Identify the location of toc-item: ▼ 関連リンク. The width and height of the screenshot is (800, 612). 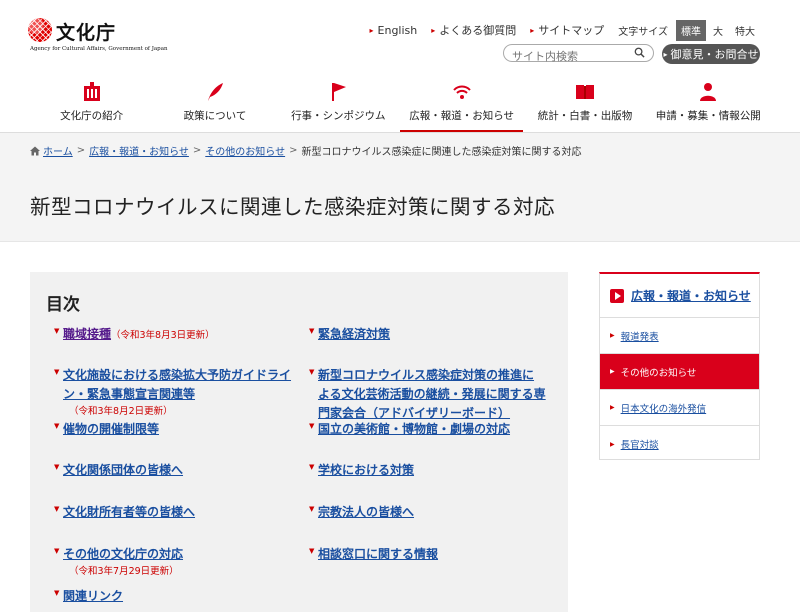
(178, 594).